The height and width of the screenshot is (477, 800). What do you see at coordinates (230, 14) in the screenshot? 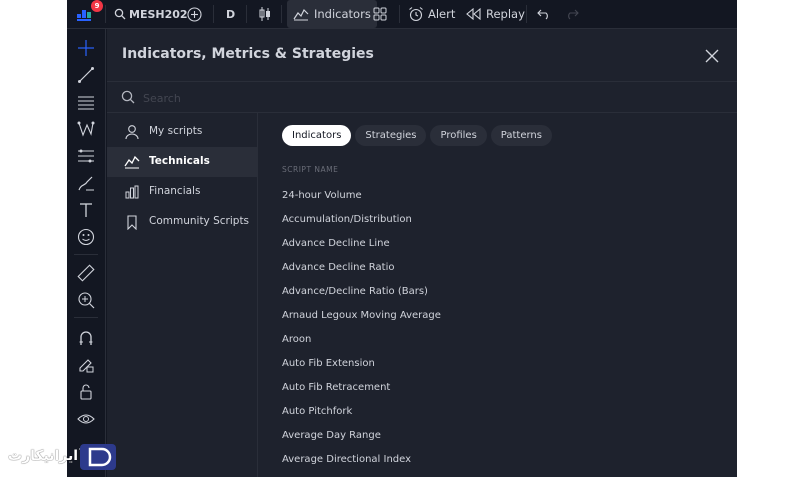
I see `interval-button: D` at bounding box center [230, 14].